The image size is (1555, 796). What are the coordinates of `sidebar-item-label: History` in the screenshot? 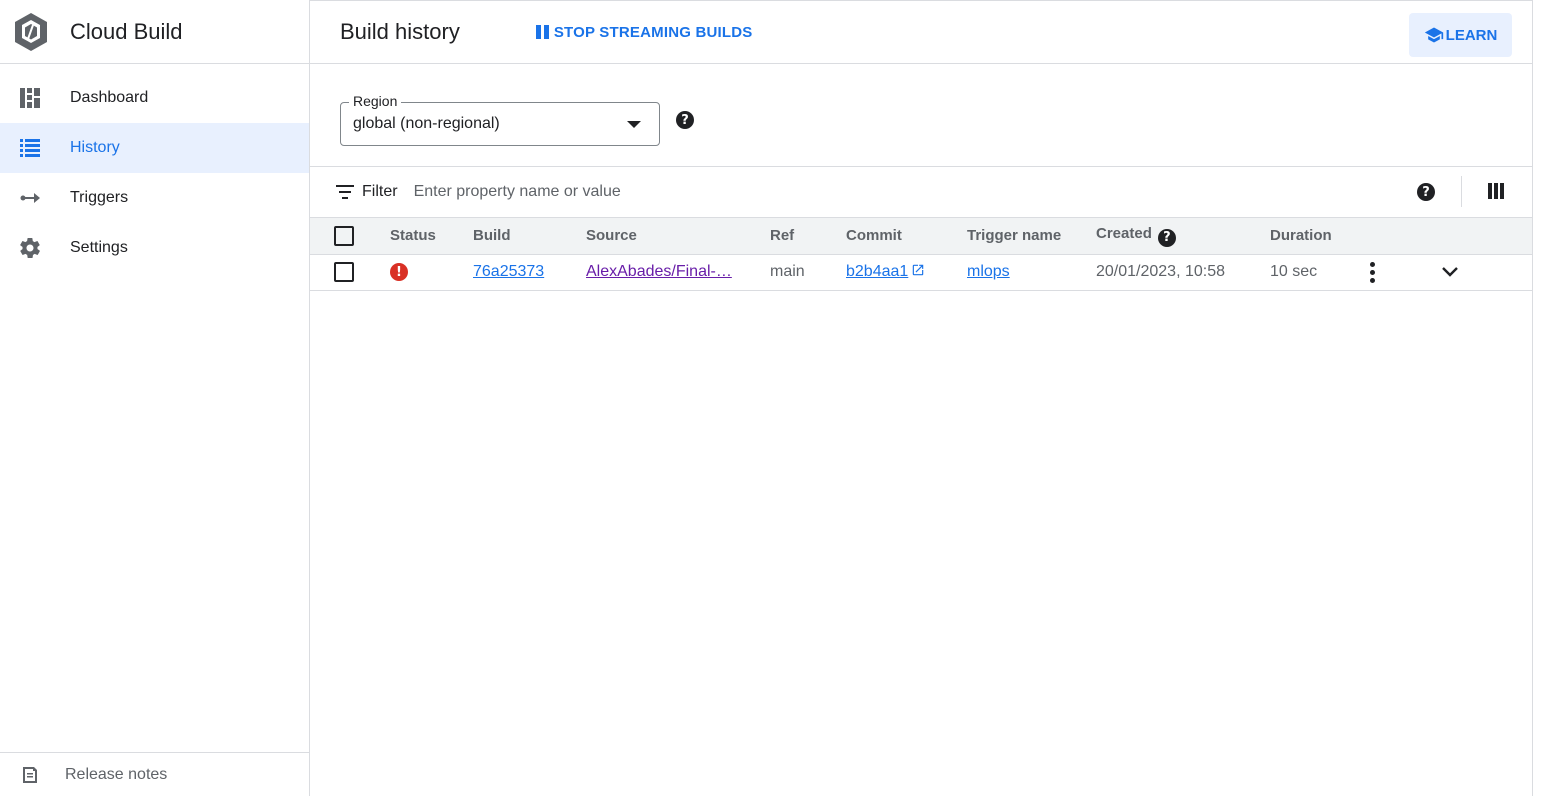 It's located at (95, 147).